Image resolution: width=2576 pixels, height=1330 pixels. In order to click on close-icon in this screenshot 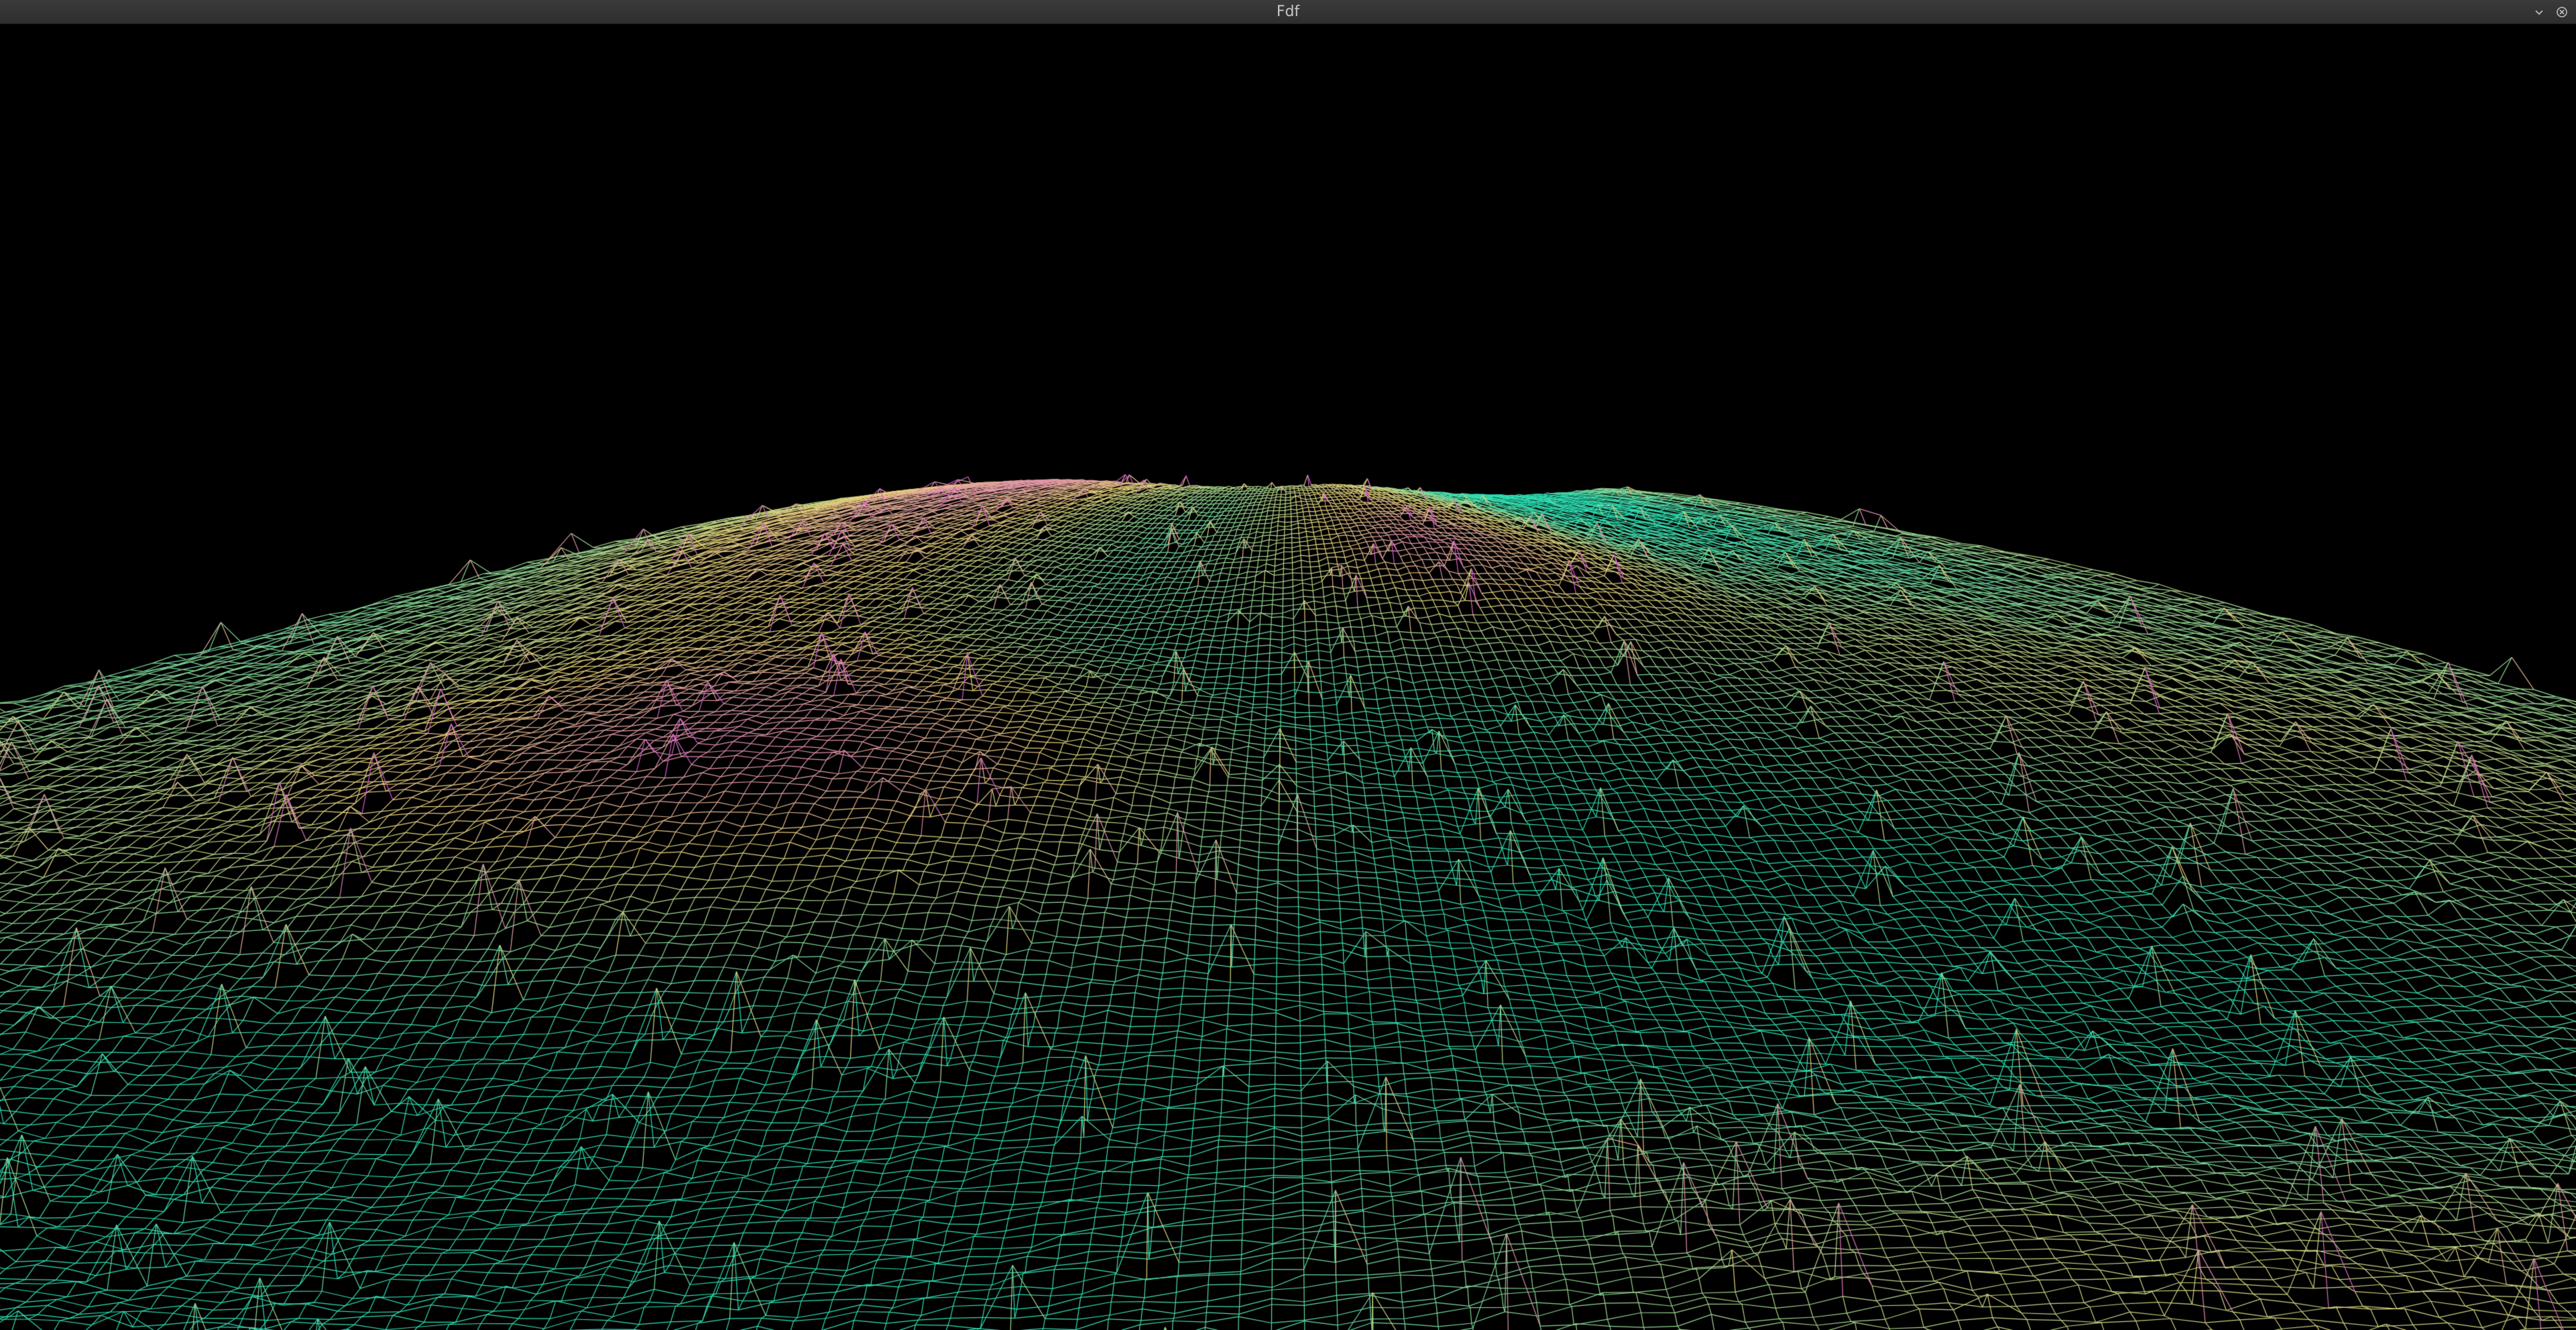, I will do `click(2562, 12)`.